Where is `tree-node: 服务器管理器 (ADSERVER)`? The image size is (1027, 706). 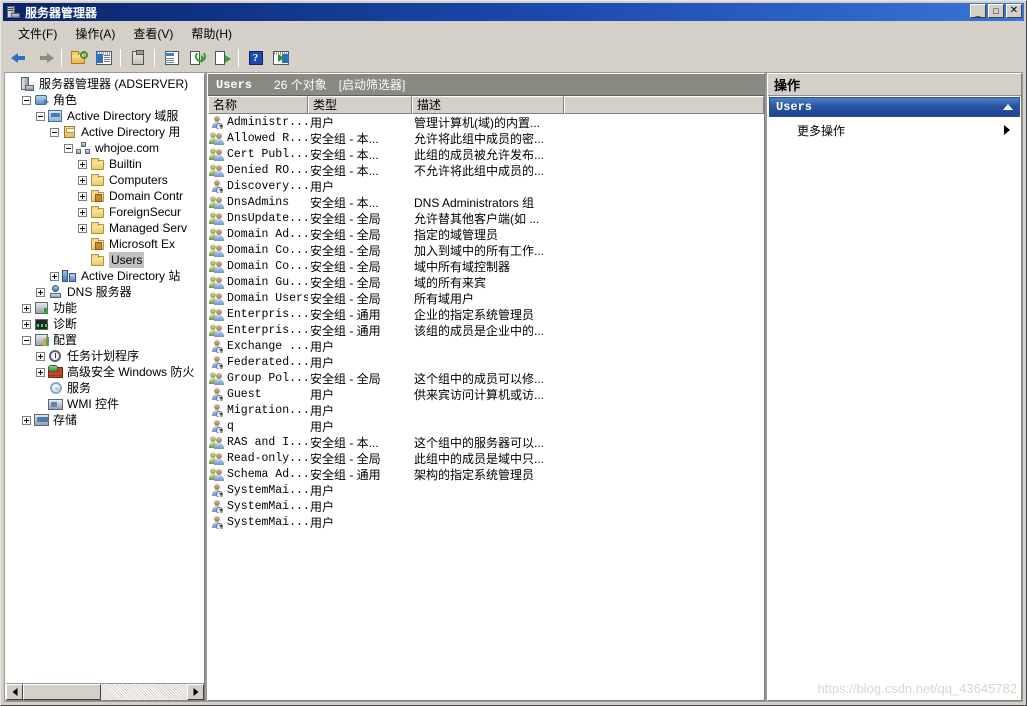 tree-node: 服务器管理器 (ADSERVER) is located at coordinates (106, 84).